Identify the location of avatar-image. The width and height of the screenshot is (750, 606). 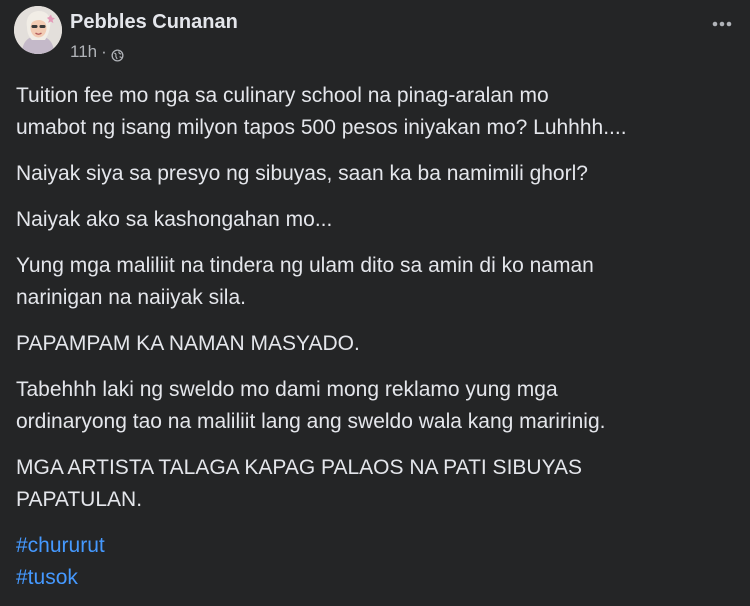
(38, 30).